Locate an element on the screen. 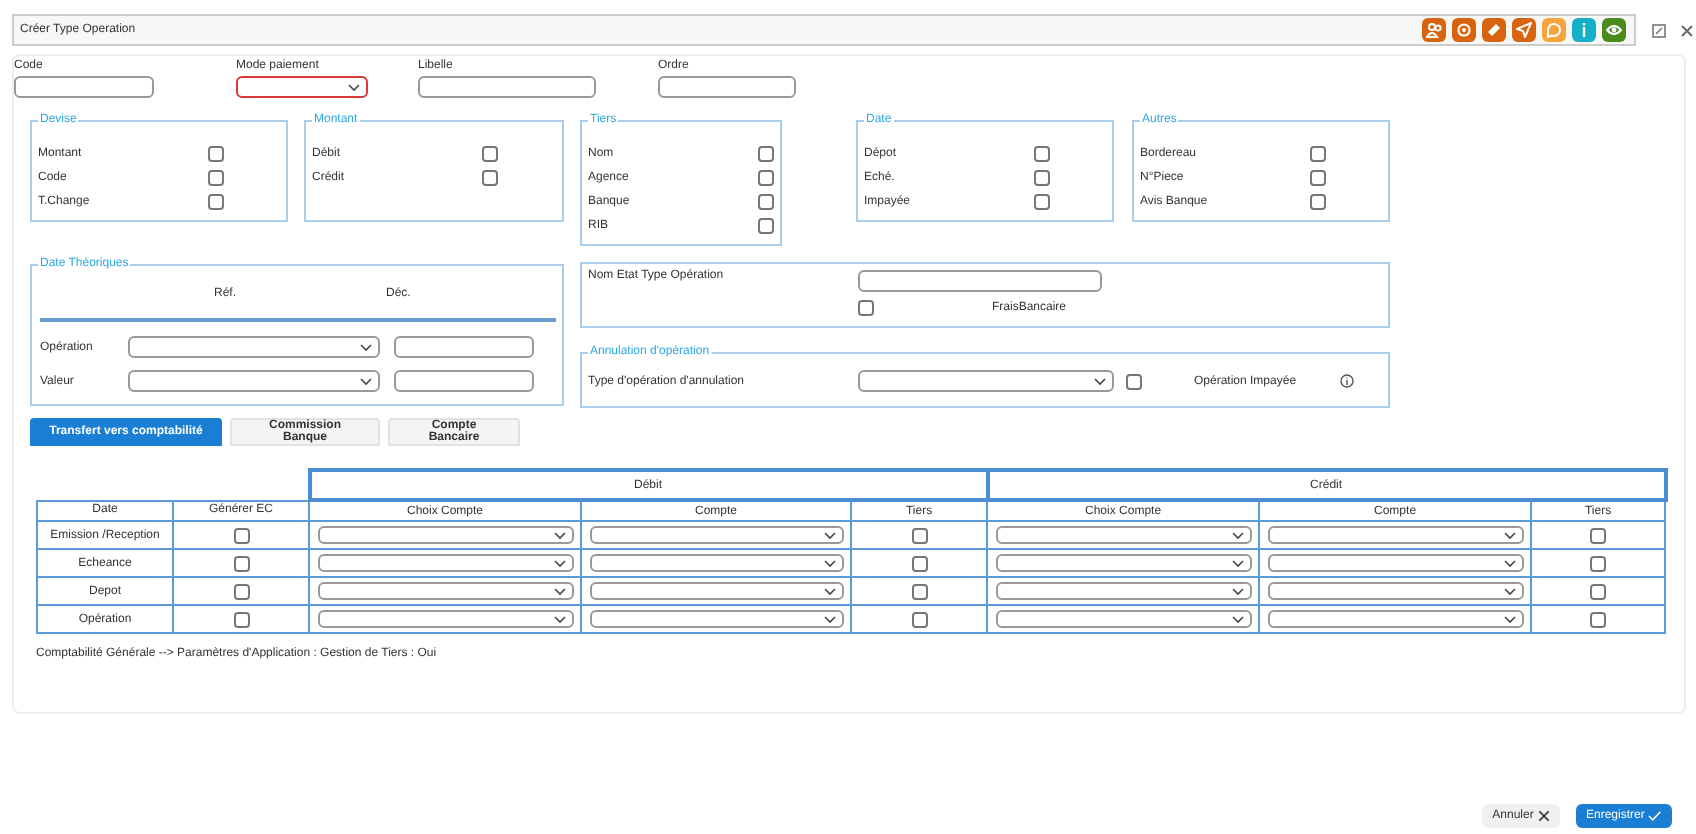  maximize-icon is located at coordinates (1659, 30).